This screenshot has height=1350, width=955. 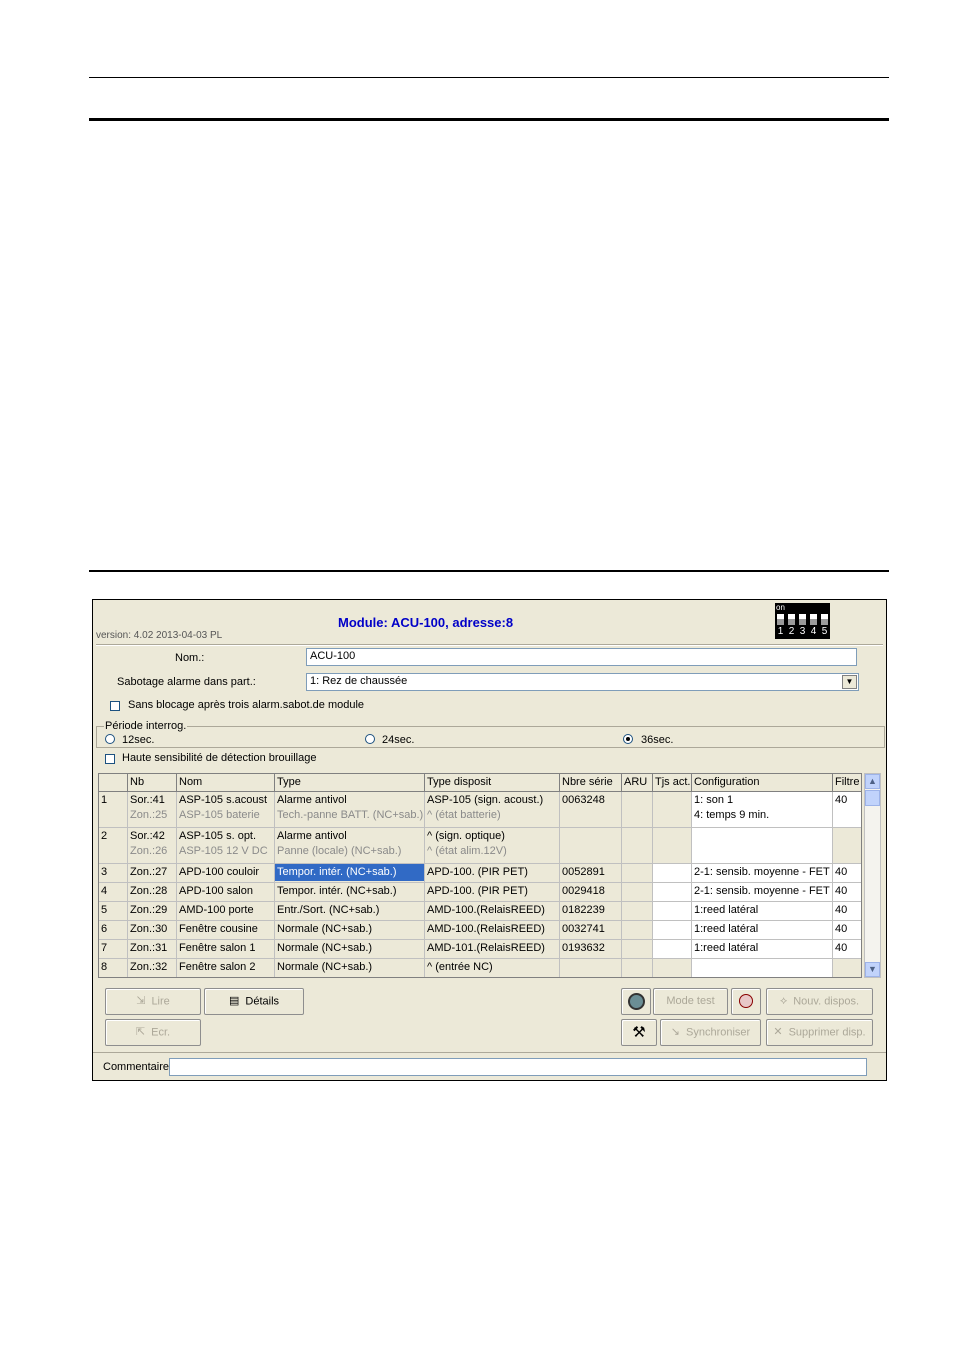 What do you see at coordinates (492, 949) in the screenshot?
I see `cell-type-disposit: AMD-101.(RelaisREED)` at bounding box center [492, 949].